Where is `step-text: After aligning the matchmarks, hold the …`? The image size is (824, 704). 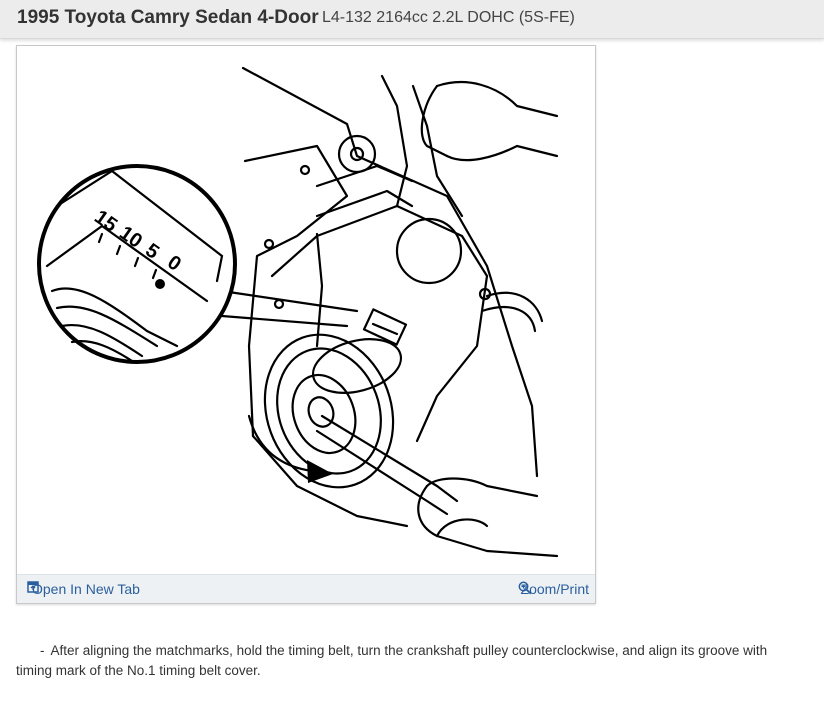
step-text: After aligning the matchmarks, hold the … is located at coordinates (392, 660).